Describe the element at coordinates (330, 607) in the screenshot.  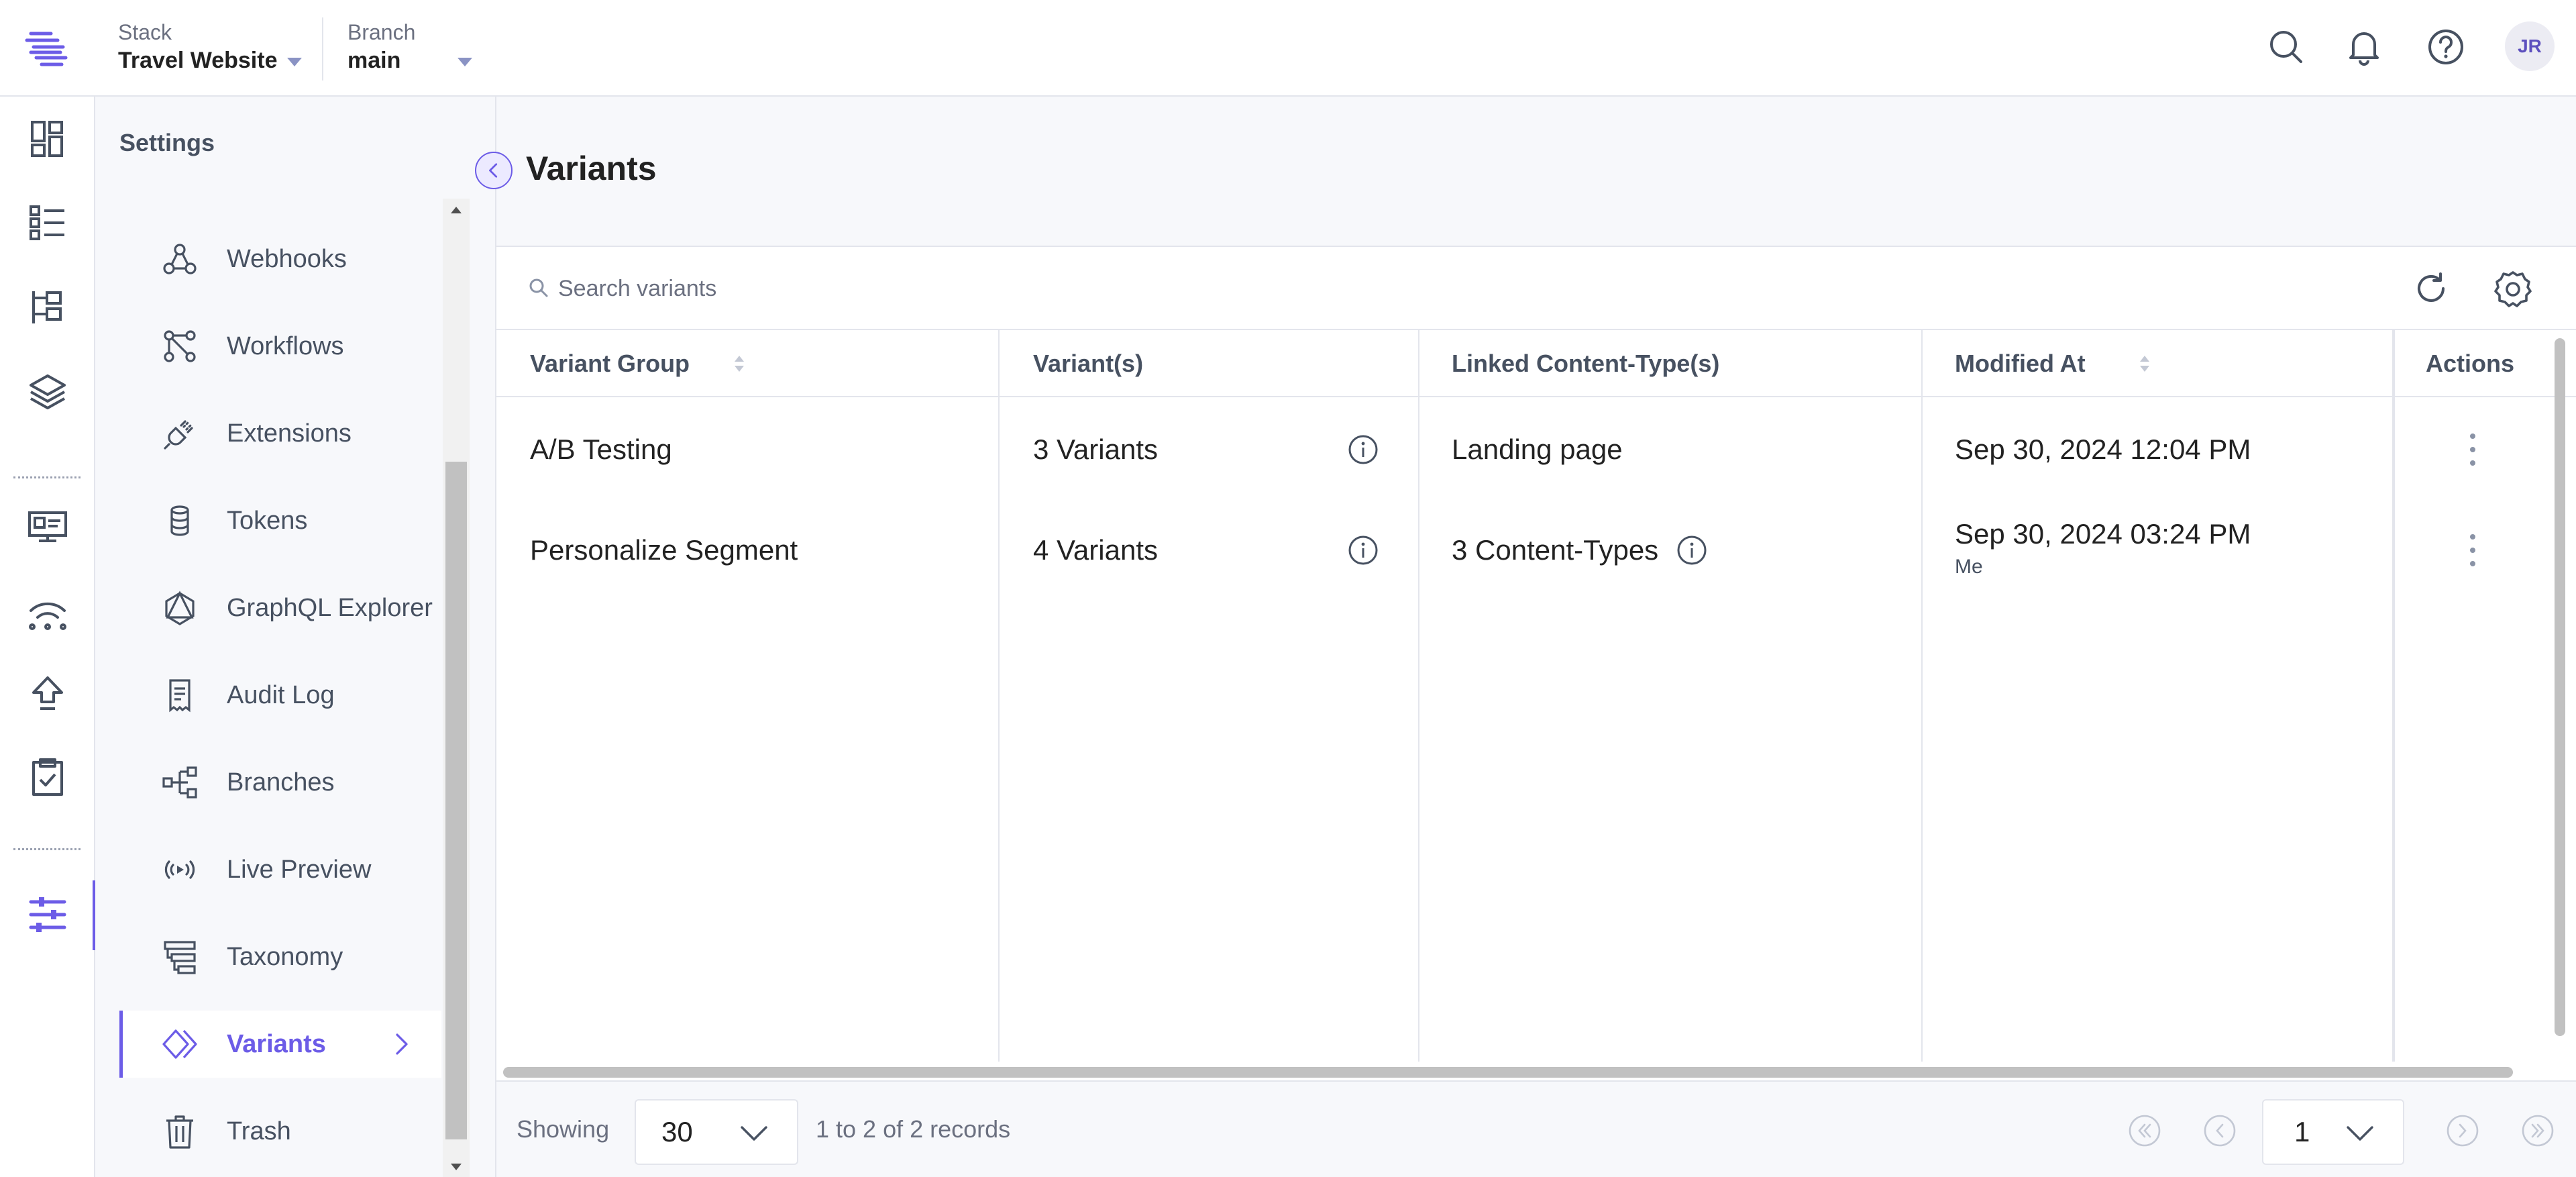
I see `settings-item-label: GraphQL Explorer` at that location.